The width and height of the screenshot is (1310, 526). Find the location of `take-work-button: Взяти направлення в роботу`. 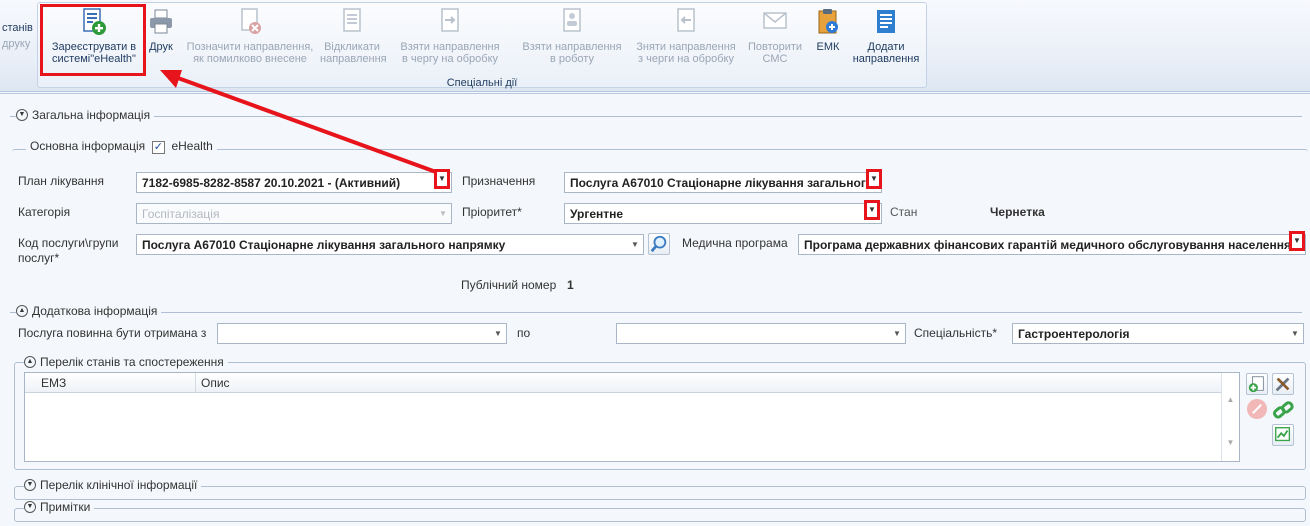

take-work-button: Взяти направлення в роботу is located at coordinates (572, 42).